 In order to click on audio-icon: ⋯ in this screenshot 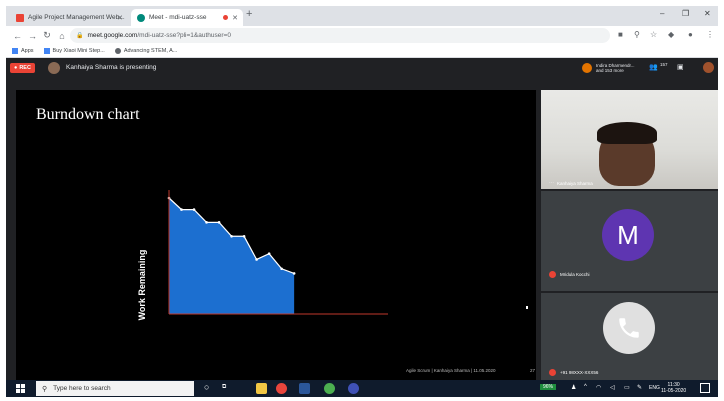, I will do `click(551, 183)`.